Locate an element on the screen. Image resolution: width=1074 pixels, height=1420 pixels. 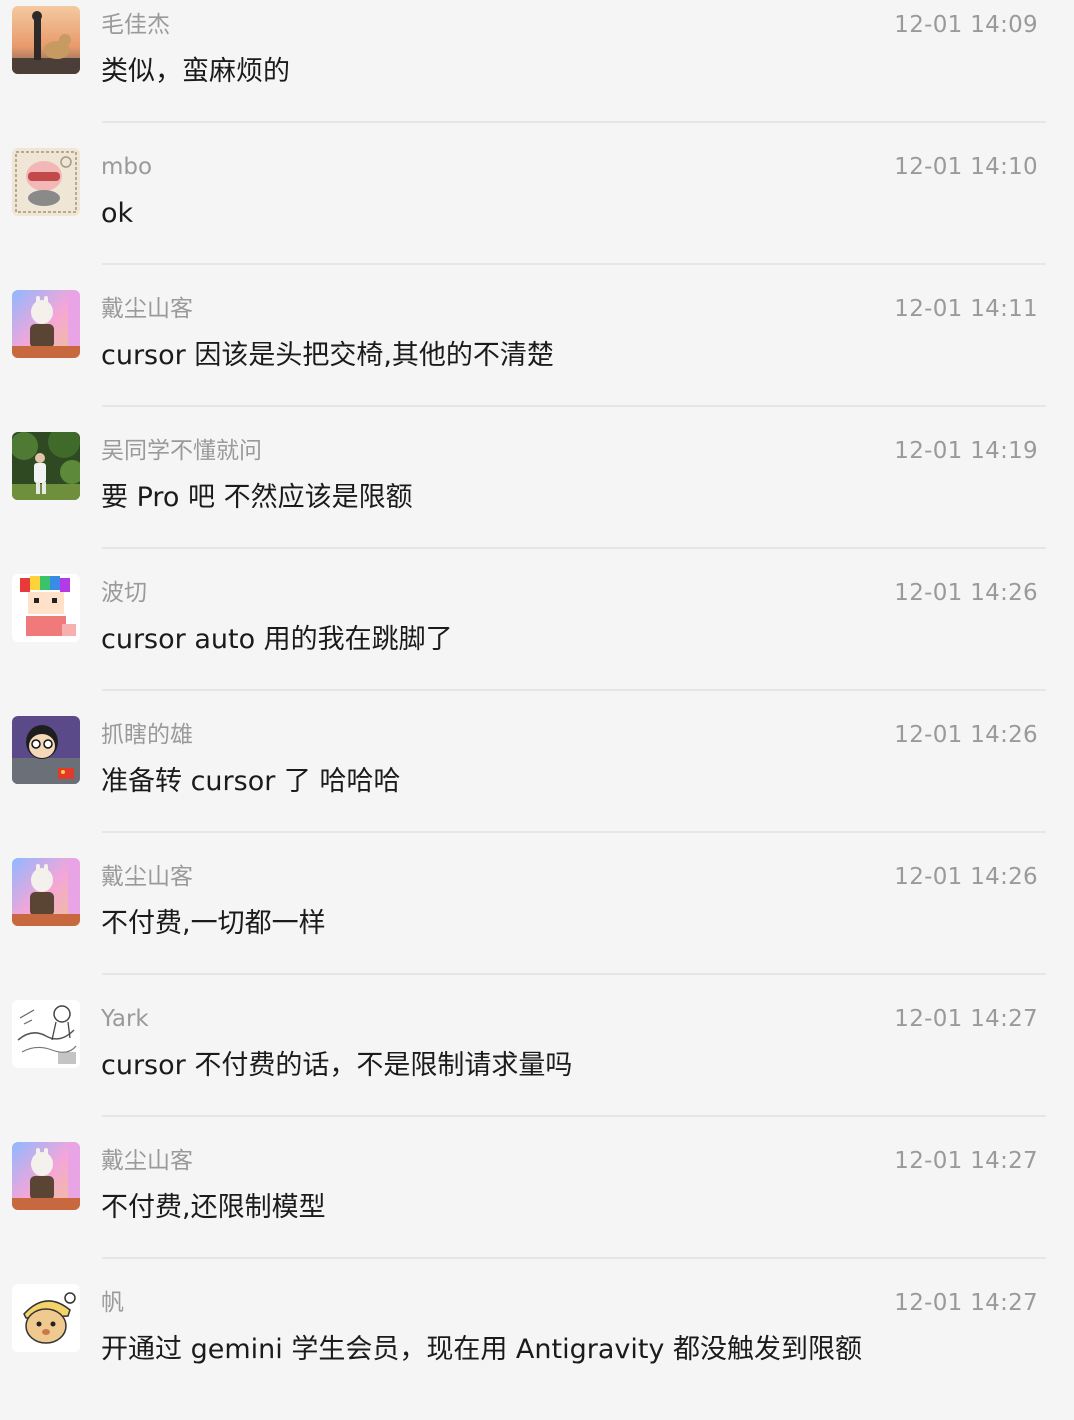
avatar-cartoon-bear-icon is located at coordinates (46, 1318).